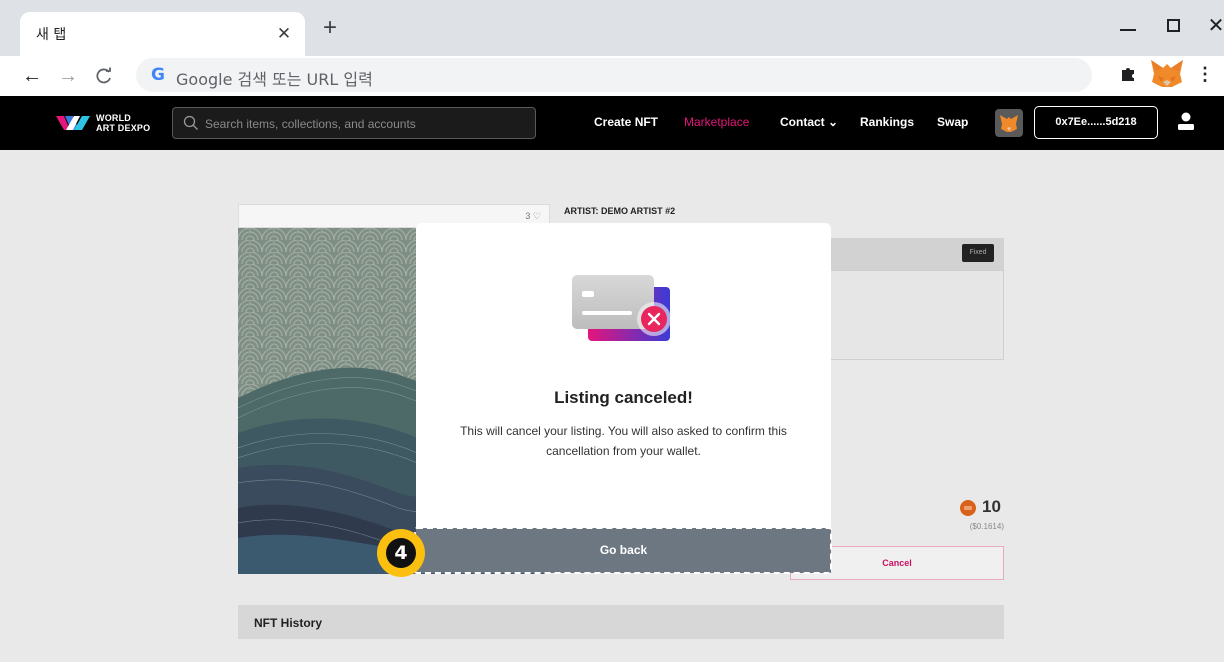  I want to click on reload-icon, so click(103, 75).